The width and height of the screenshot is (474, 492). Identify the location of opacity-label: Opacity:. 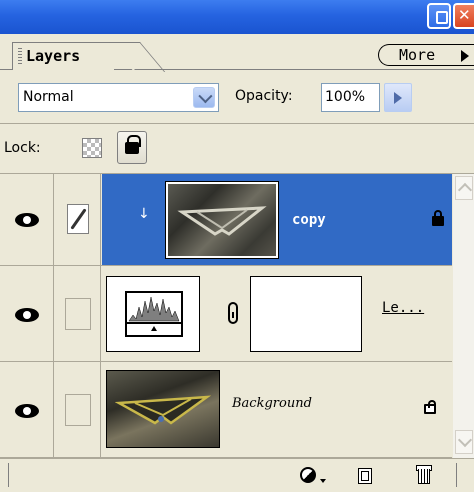
(264, 96).